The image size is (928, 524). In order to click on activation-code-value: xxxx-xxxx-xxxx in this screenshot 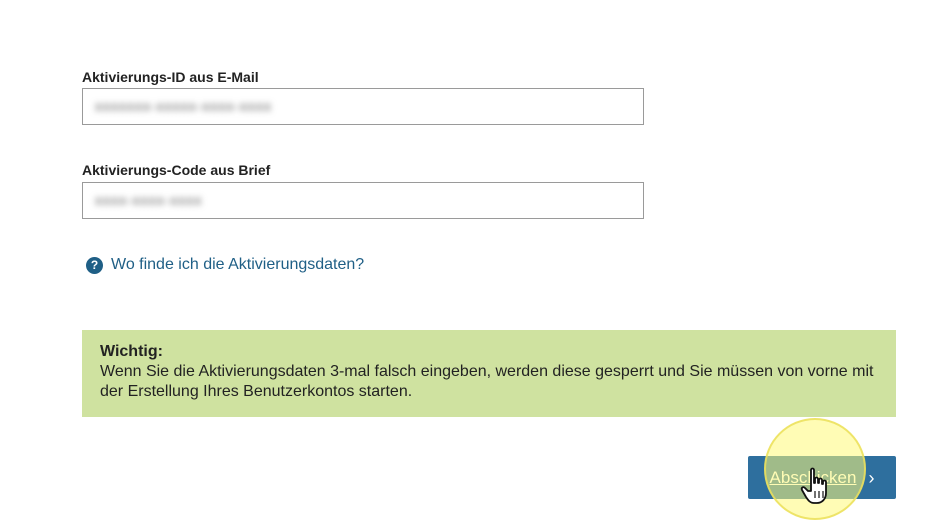, I will do `click(149, 200)`.